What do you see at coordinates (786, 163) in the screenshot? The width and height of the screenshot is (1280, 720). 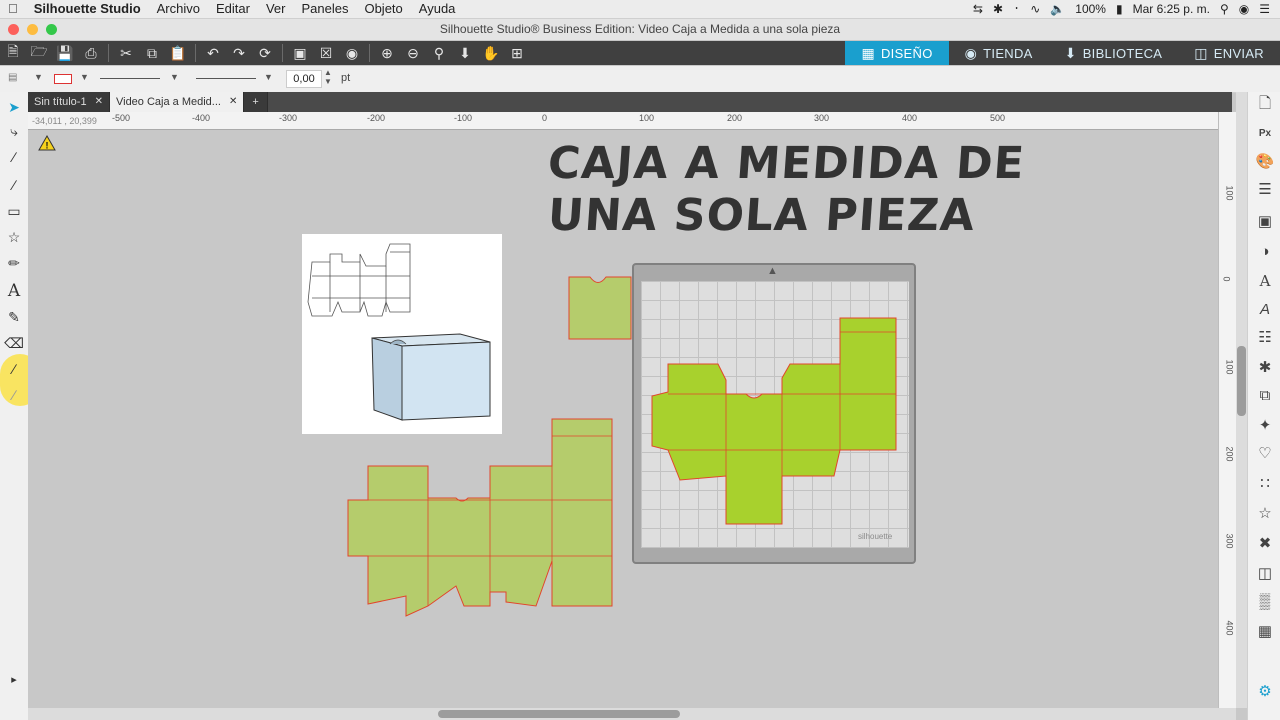 I see `canvas-heading-line-1: CAJA A MEDIDA DE` at bounding box center [786, 163].